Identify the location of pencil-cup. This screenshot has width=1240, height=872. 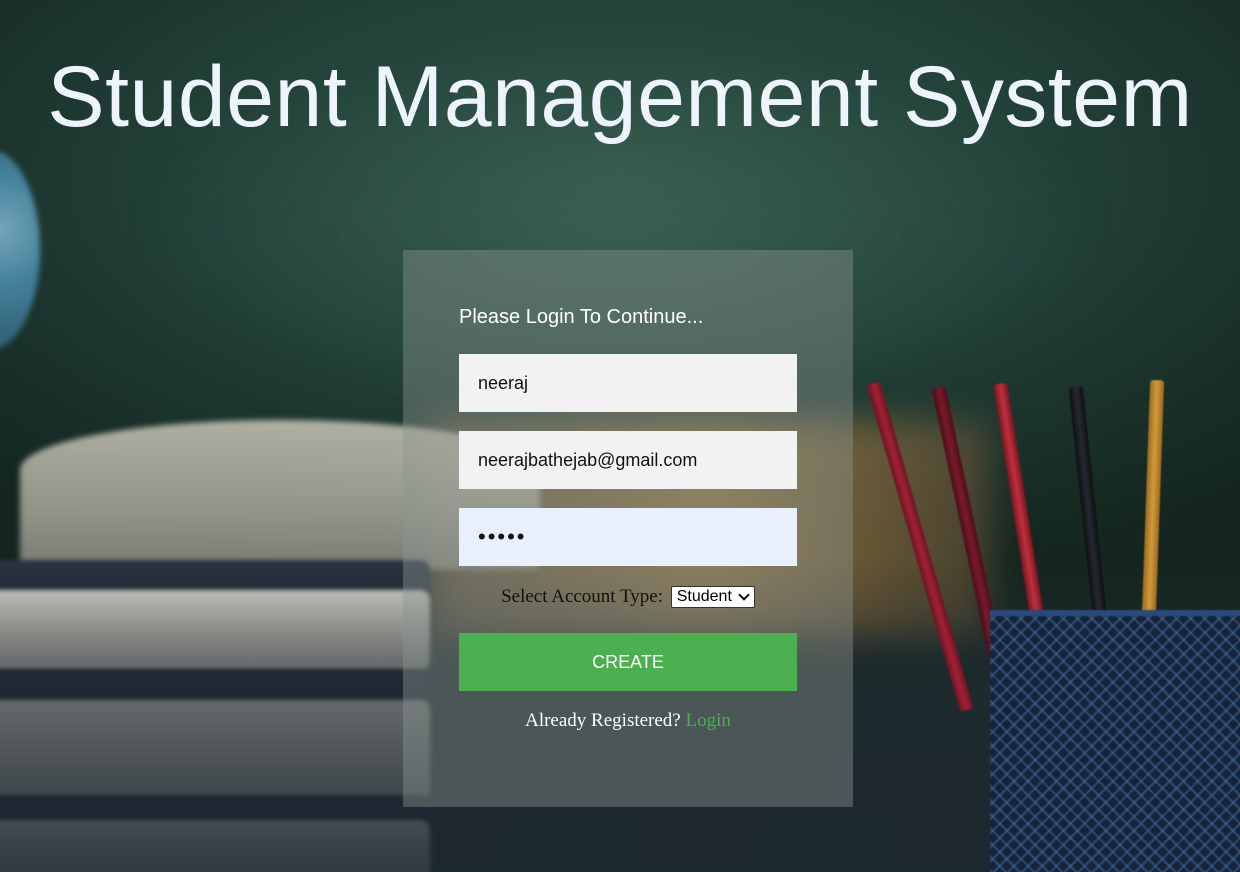
(1115, 741).